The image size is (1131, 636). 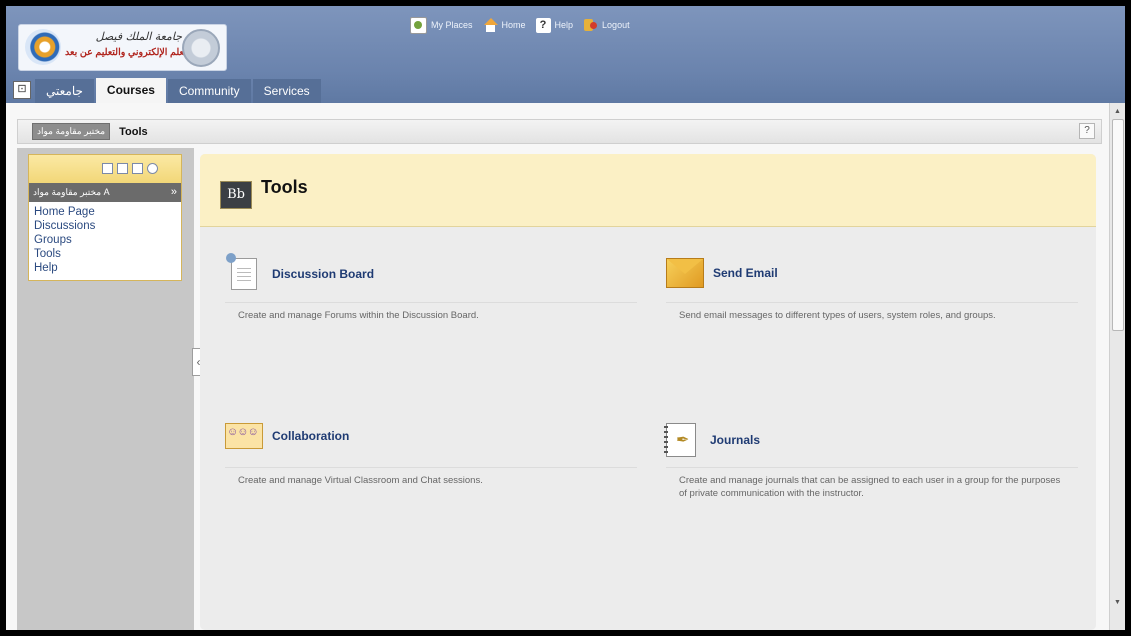 I want to click on my-places-label: My Places, so click(x=452, y=25).